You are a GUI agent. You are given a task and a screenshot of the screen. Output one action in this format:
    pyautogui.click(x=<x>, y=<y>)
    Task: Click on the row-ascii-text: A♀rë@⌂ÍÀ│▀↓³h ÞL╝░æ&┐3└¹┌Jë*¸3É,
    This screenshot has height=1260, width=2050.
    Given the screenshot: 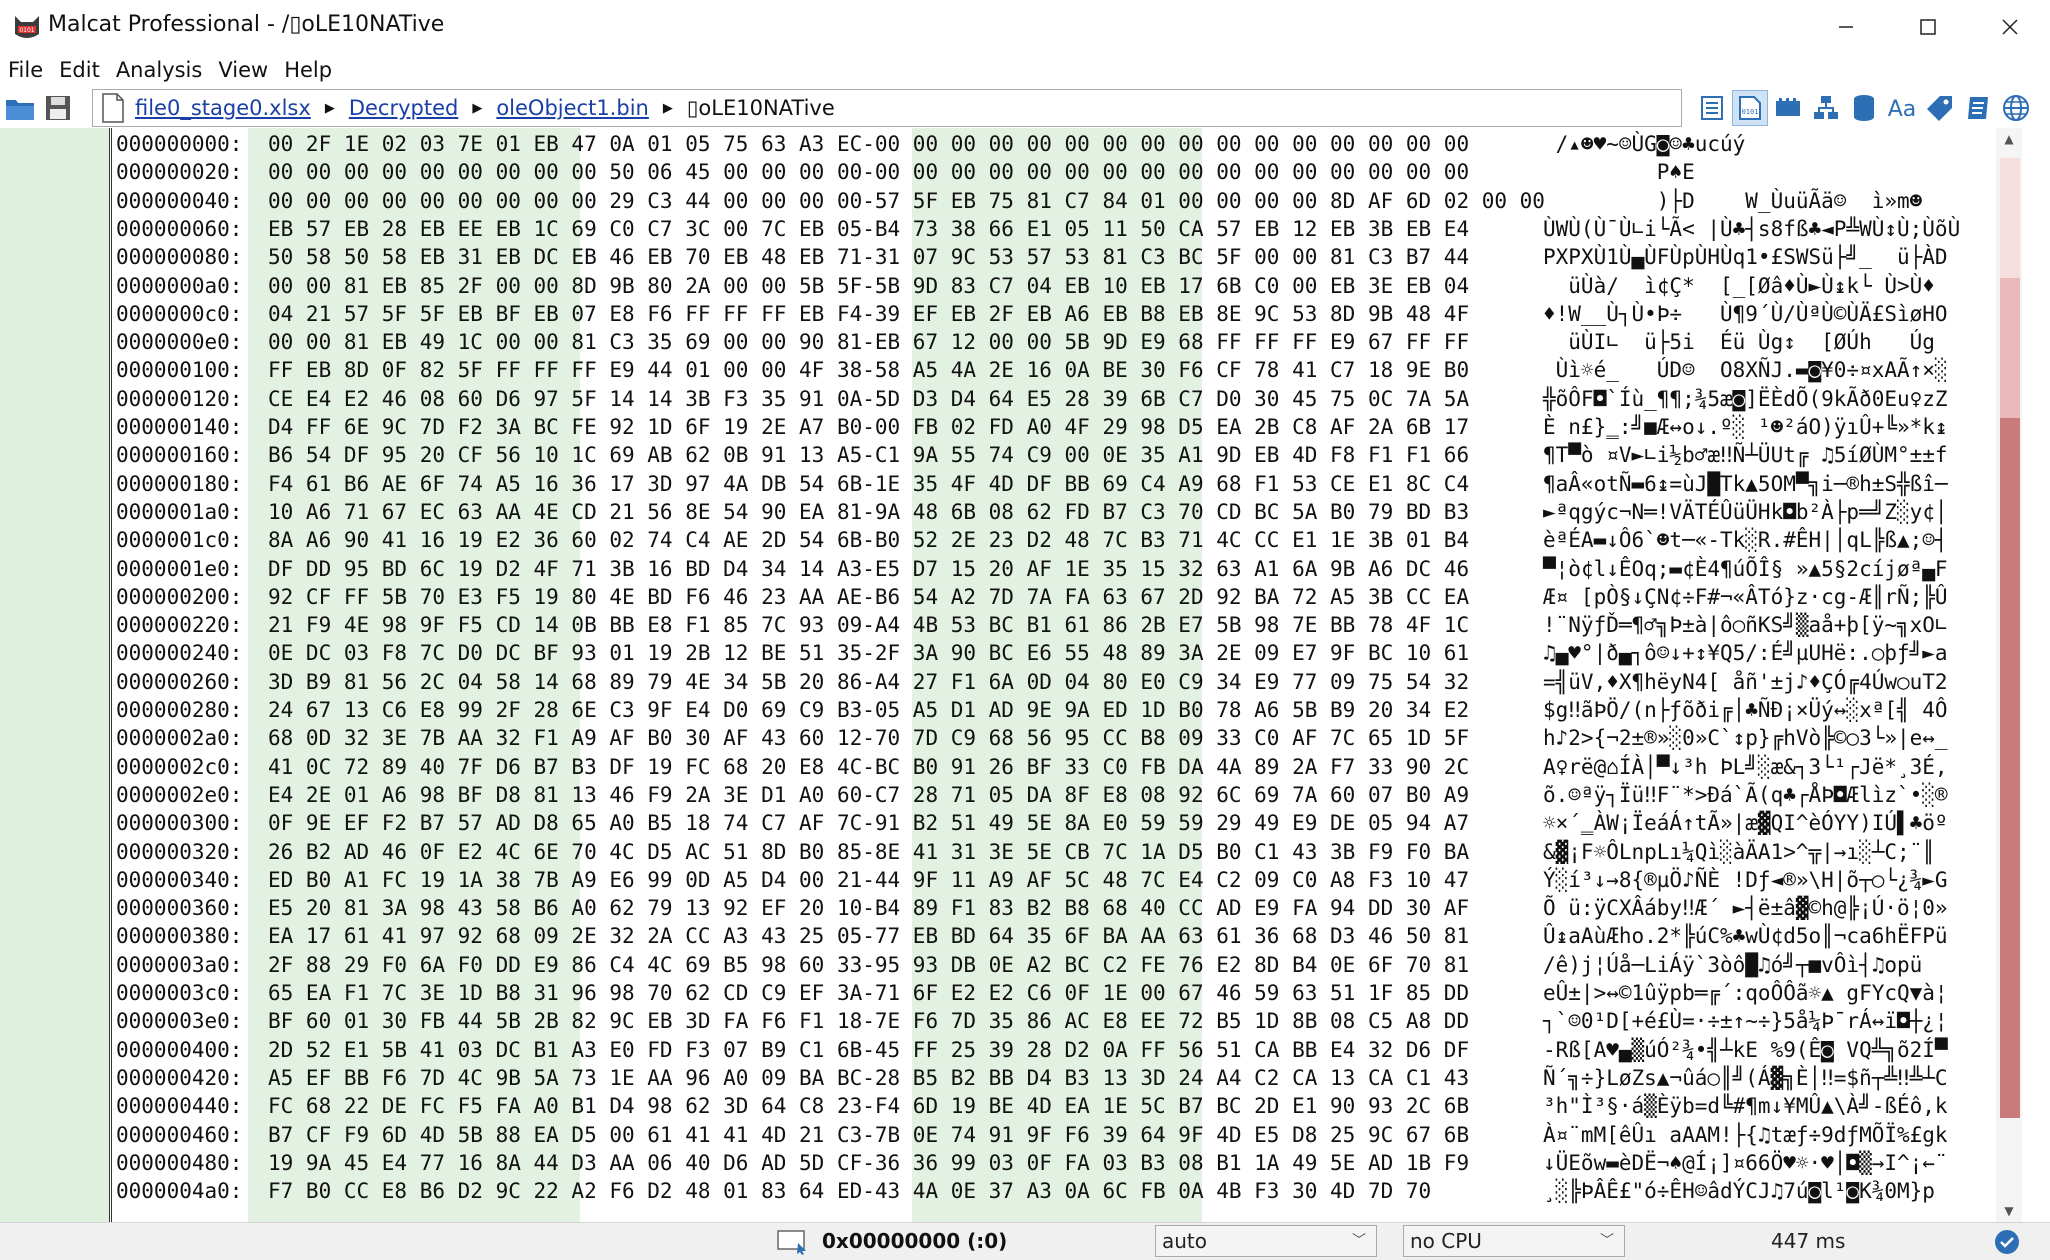 What is the action you would take?
    pyautogui.click(x=1745, y=767)
    